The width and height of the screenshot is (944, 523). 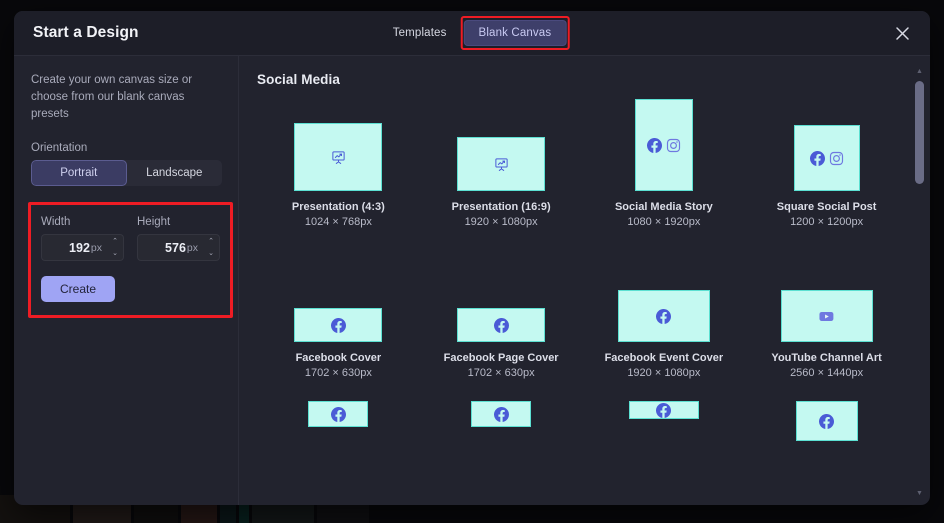 What do you see at coordinates (919, 71) in the screenshot?
I see `scroll-up-arrow-icon: ▲` at bounding box center [919, 71].